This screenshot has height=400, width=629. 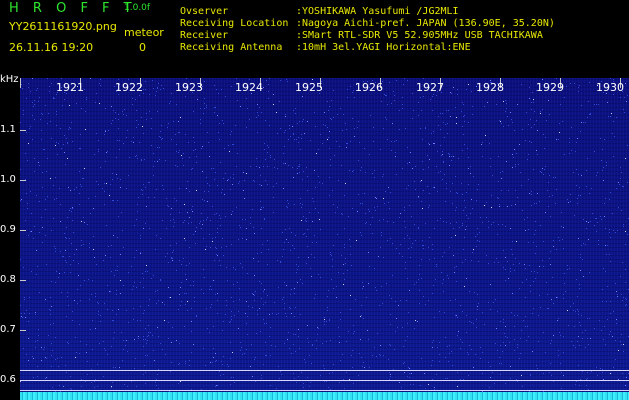 What do you see at coordinates (204, 11) in the screenshot?
I see `observer-label: Ovserver` at bounding box center [204, 11].